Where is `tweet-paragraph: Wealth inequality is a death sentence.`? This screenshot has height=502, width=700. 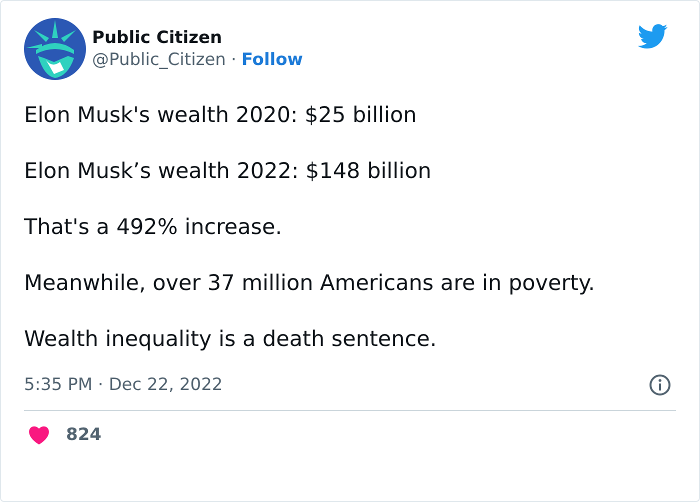 tweet-paragraph: Wealth inequality is a death sentence. is located at coordinates (231, 340).